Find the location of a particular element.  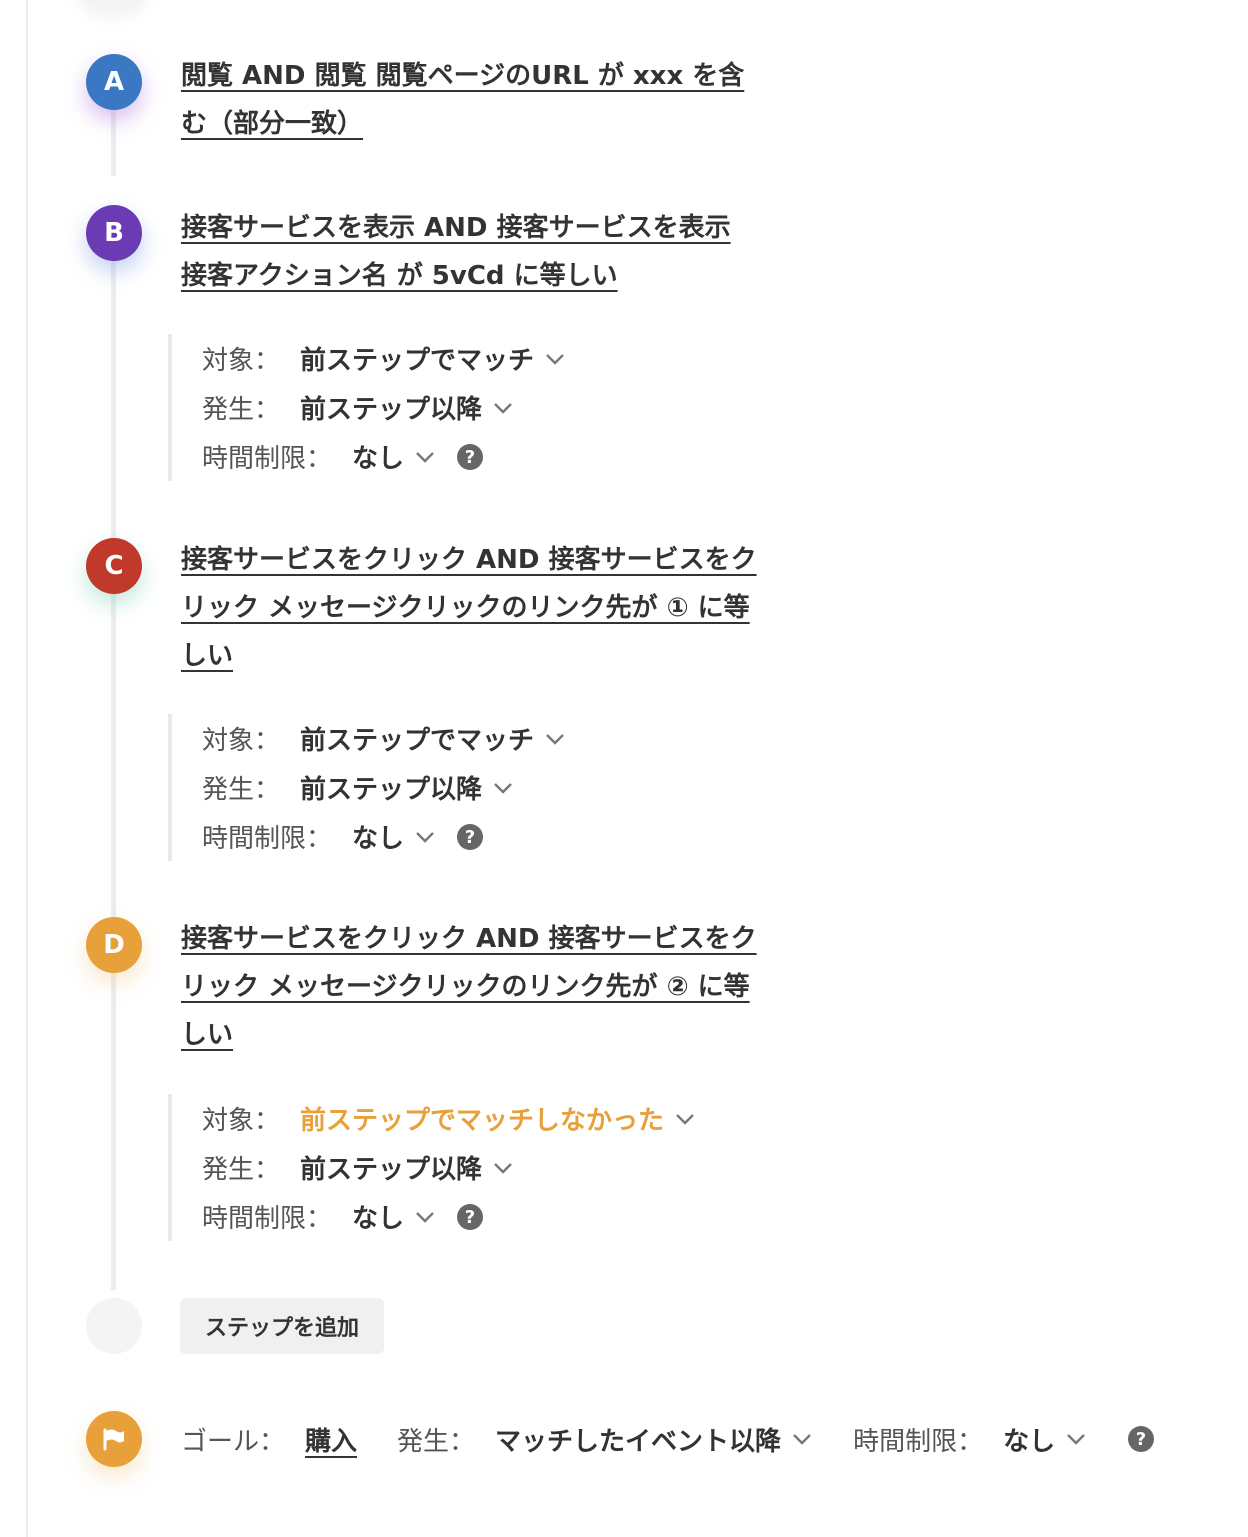

goal-occurrence-dropdown: マッチしたイベント以降 is located at coordinates (654, 1439).